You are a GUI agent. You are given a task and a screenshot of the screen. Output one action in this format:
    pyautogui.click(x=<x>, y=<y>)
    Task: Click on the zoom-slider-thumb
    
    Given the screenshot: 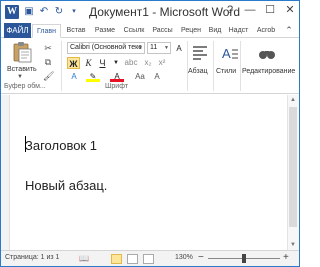 What is the action you would take?
    pyautogui.click(x=244, y=258)
    